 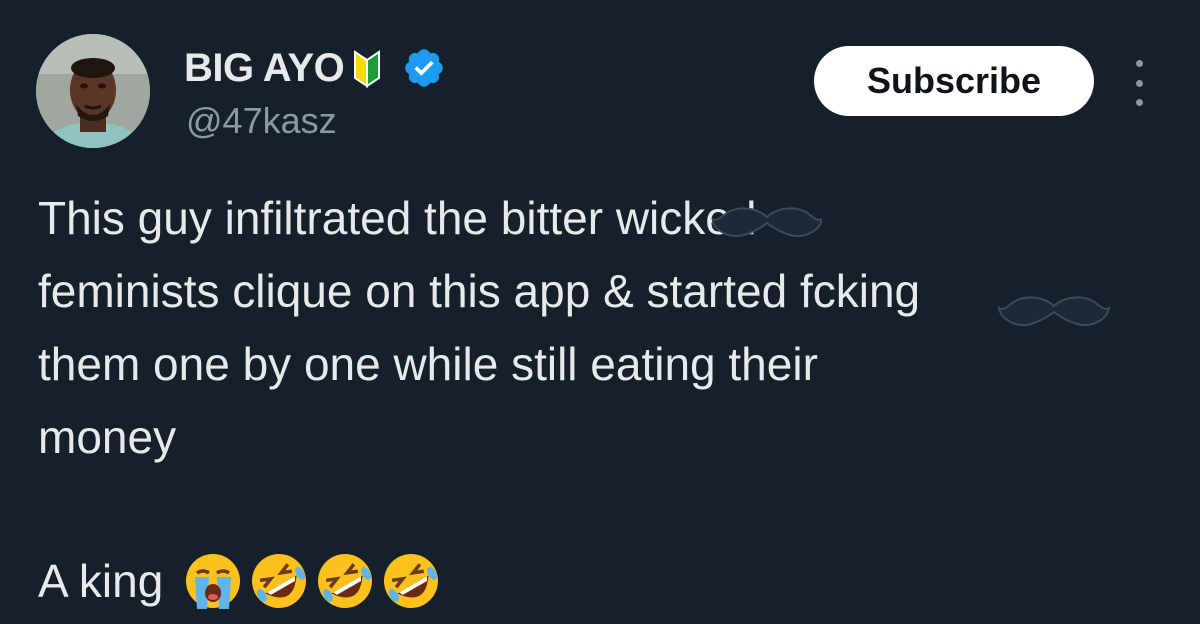 I want to click on tweet-signoff: A king, so click(x=239, y=581).